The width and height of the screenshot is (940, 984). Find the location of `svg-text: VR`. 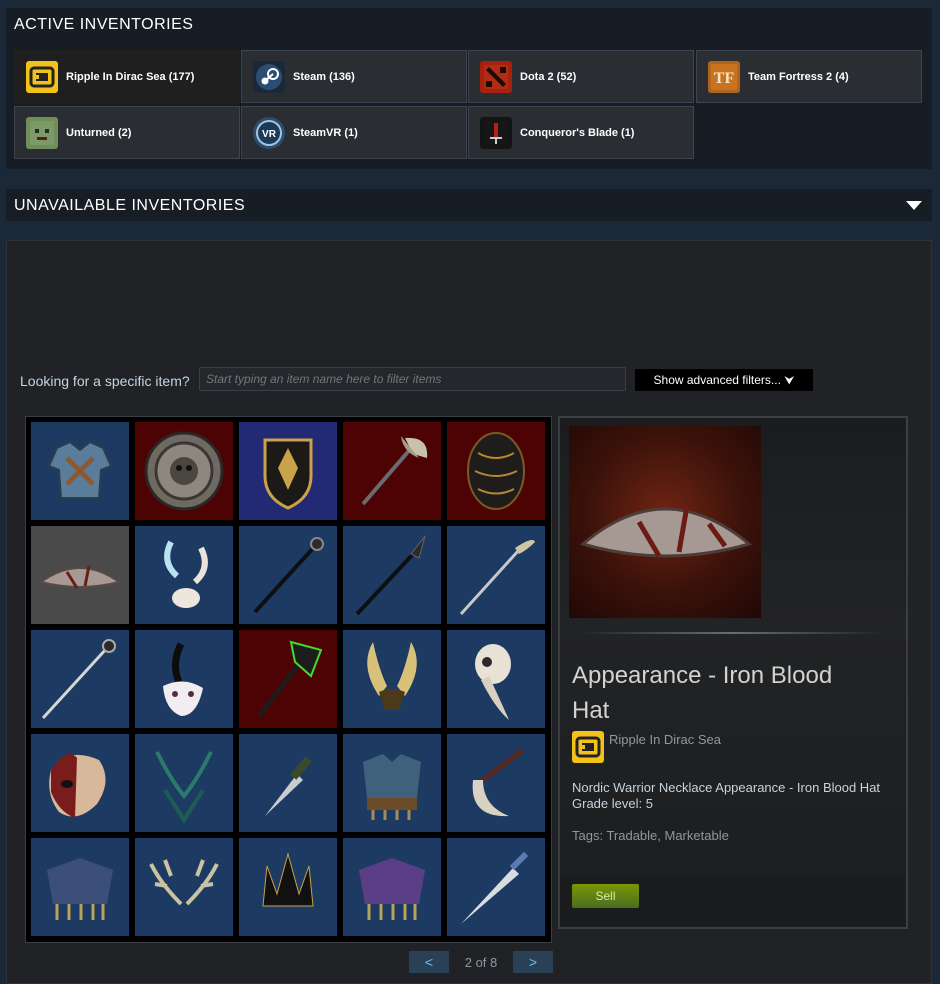

svg-text: VR is located at coordinates (269, 134).